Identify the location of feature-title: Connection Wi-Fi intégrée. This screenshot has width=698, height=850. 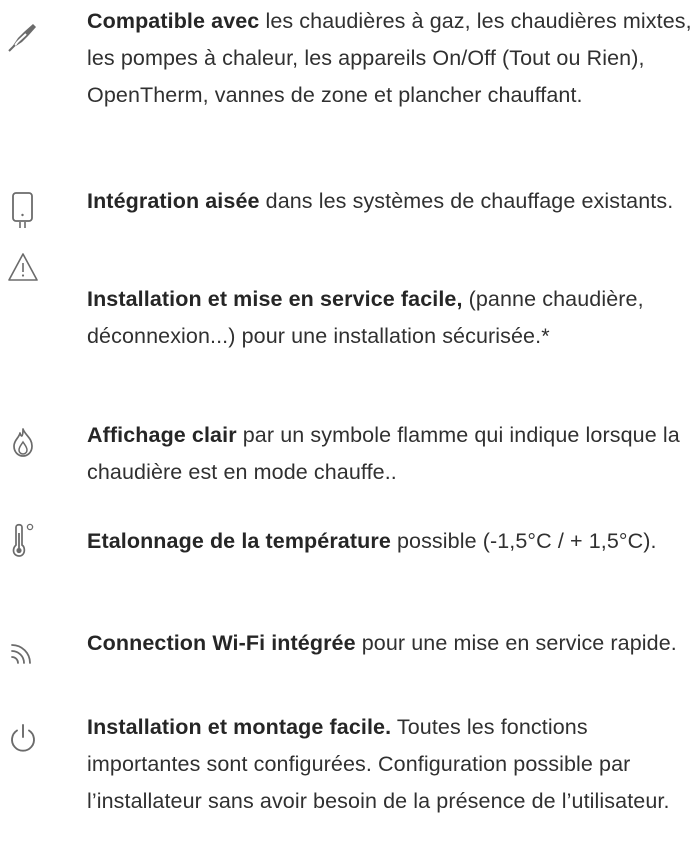
(221, 643).